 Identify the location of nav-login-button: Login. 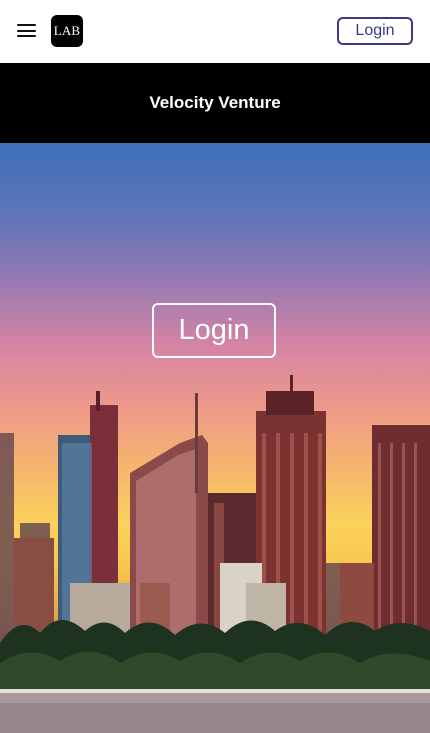
(375, 31).